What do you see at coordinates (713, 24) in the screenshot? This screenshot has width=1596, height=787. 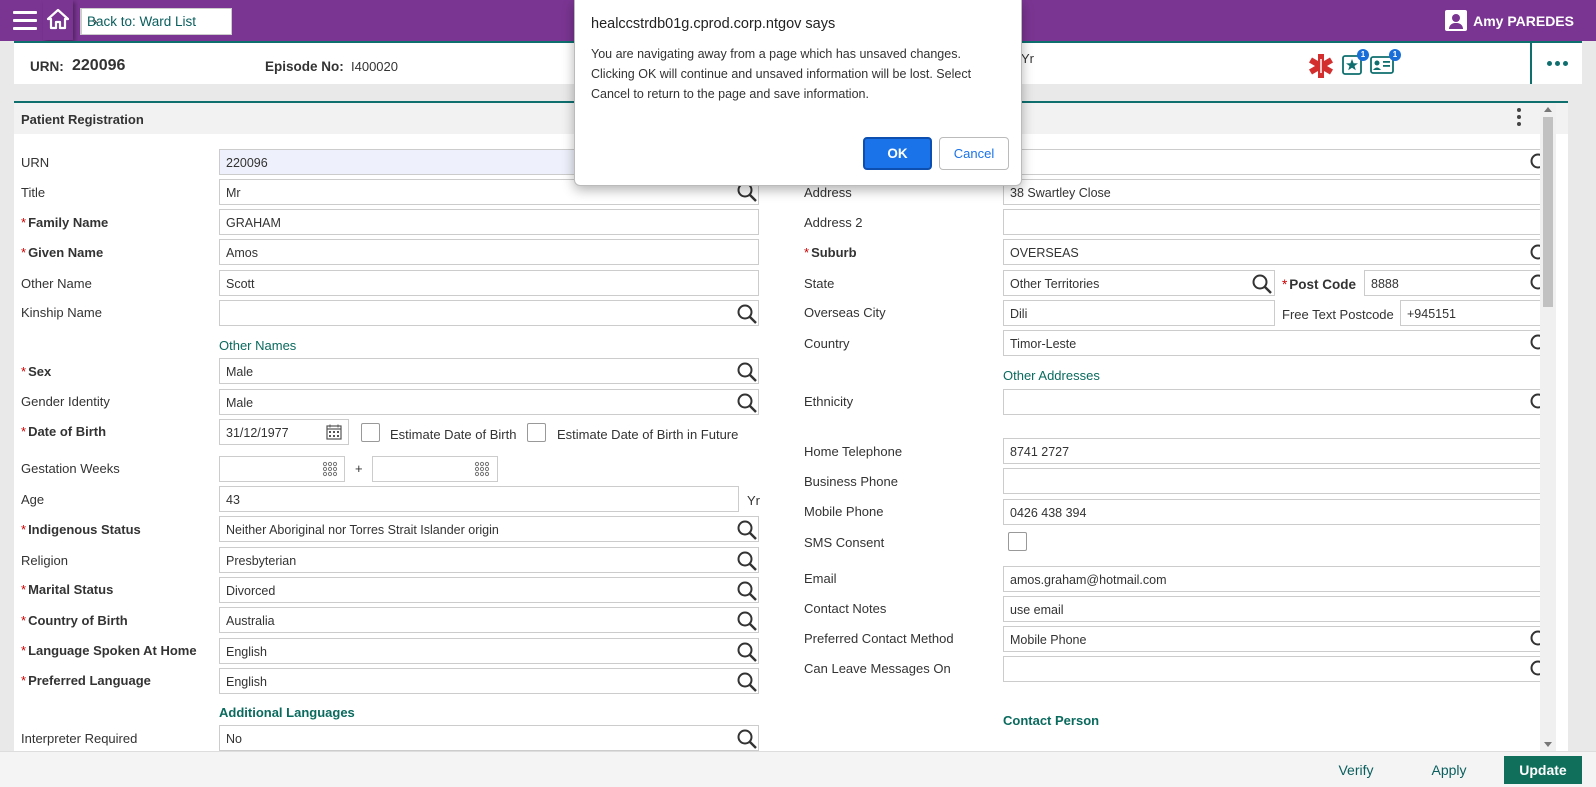 I see `dialog-title: healccstrdb01g.cprod.corp.ntgov says` at bounding box center [713, 24].